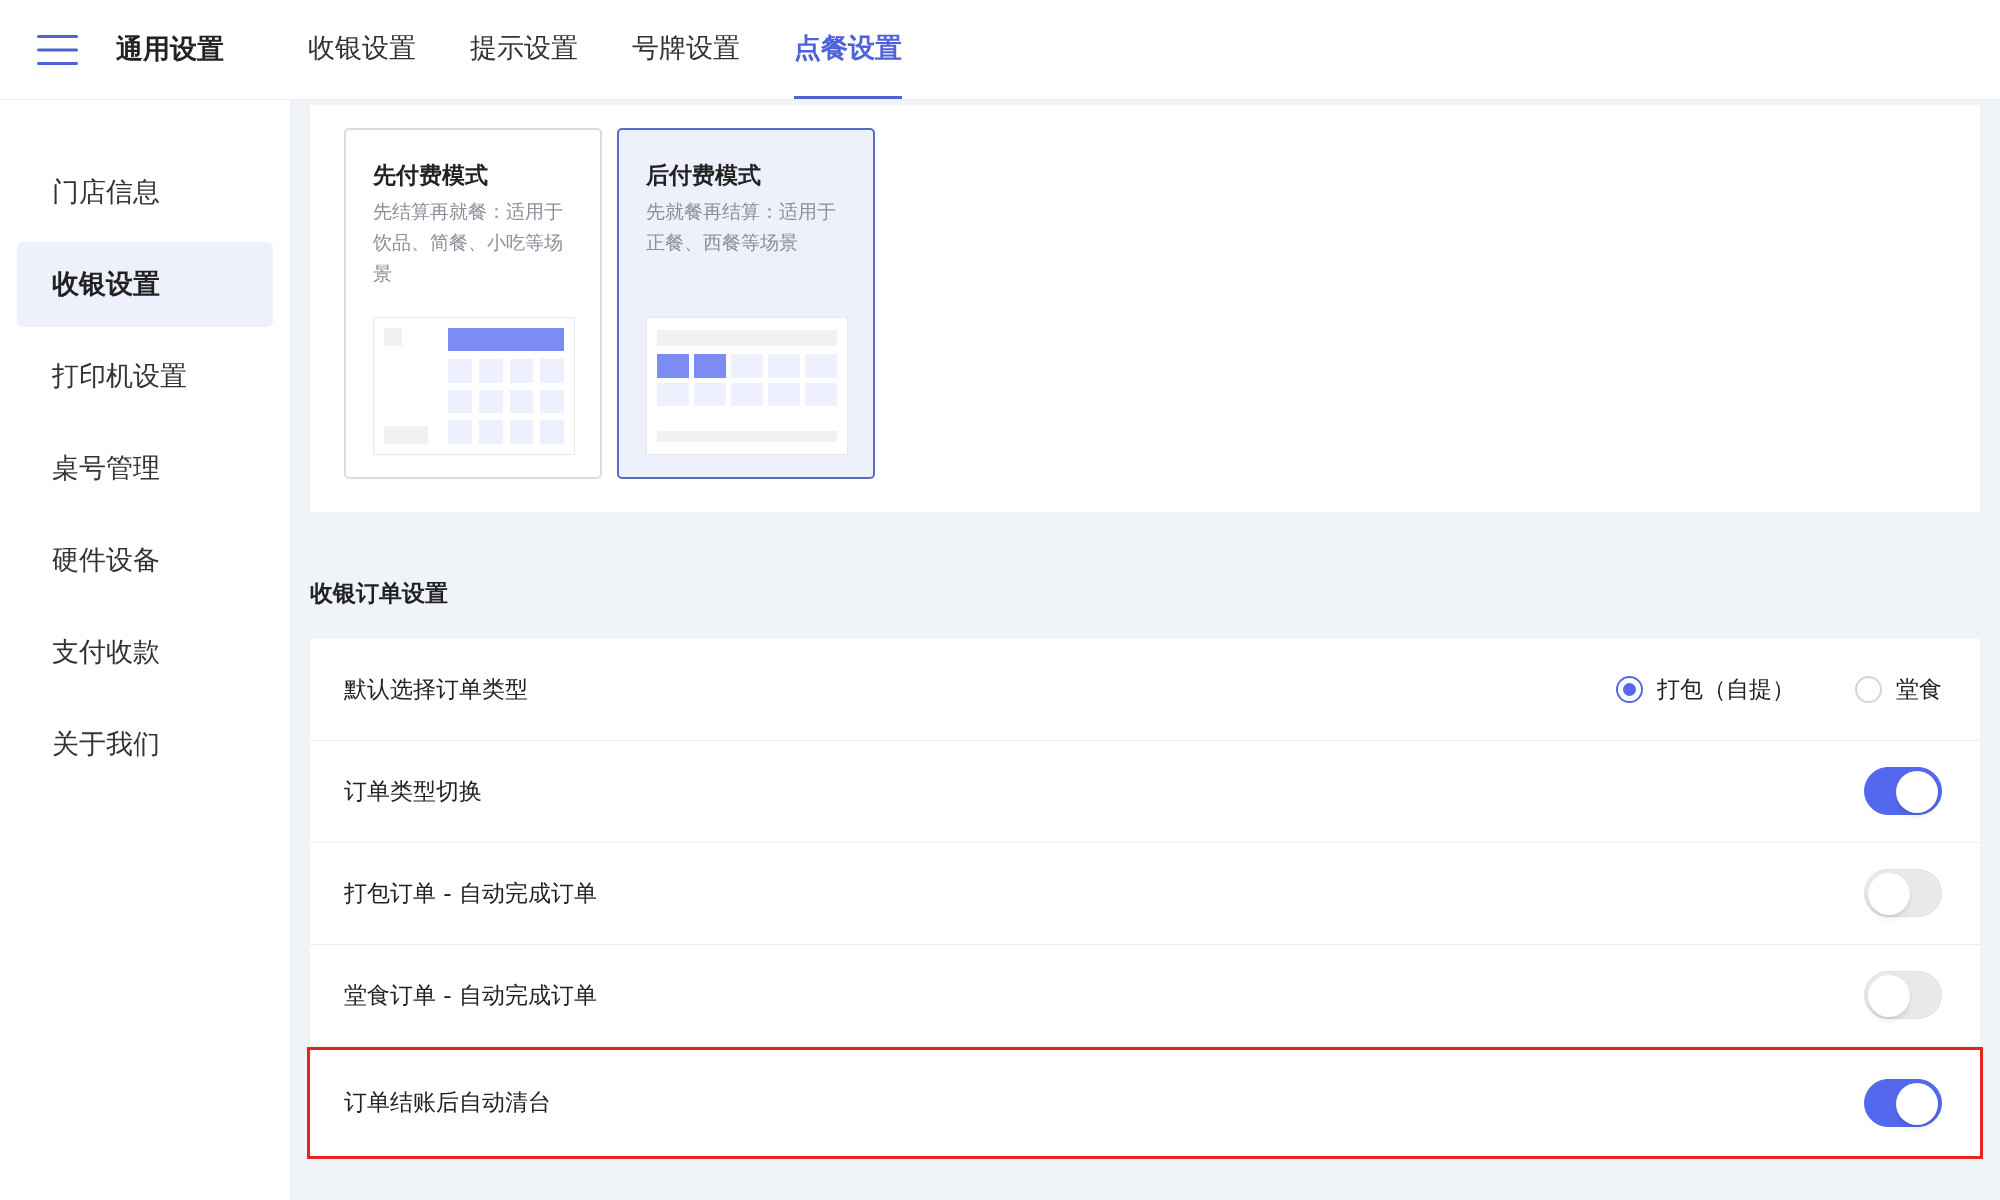  I want to click on tab: 号牌设置, so click(686, 49).